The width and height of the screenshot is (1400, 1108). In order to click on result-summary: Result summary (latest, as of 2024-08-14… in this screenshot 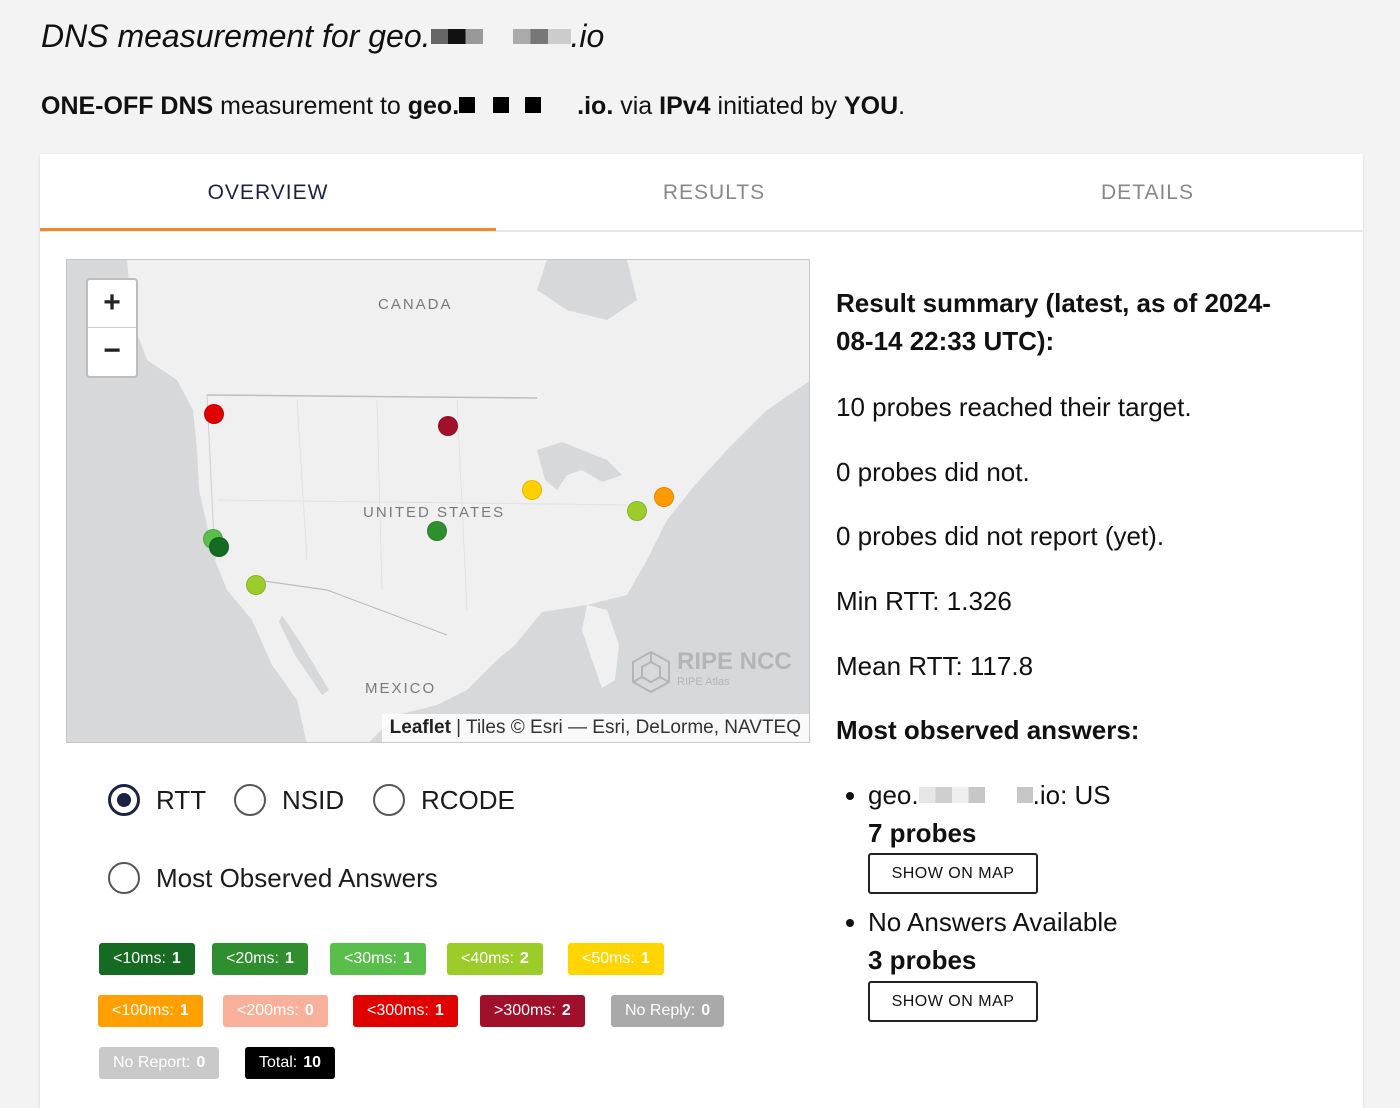, I will do `click(1071, 322)`.